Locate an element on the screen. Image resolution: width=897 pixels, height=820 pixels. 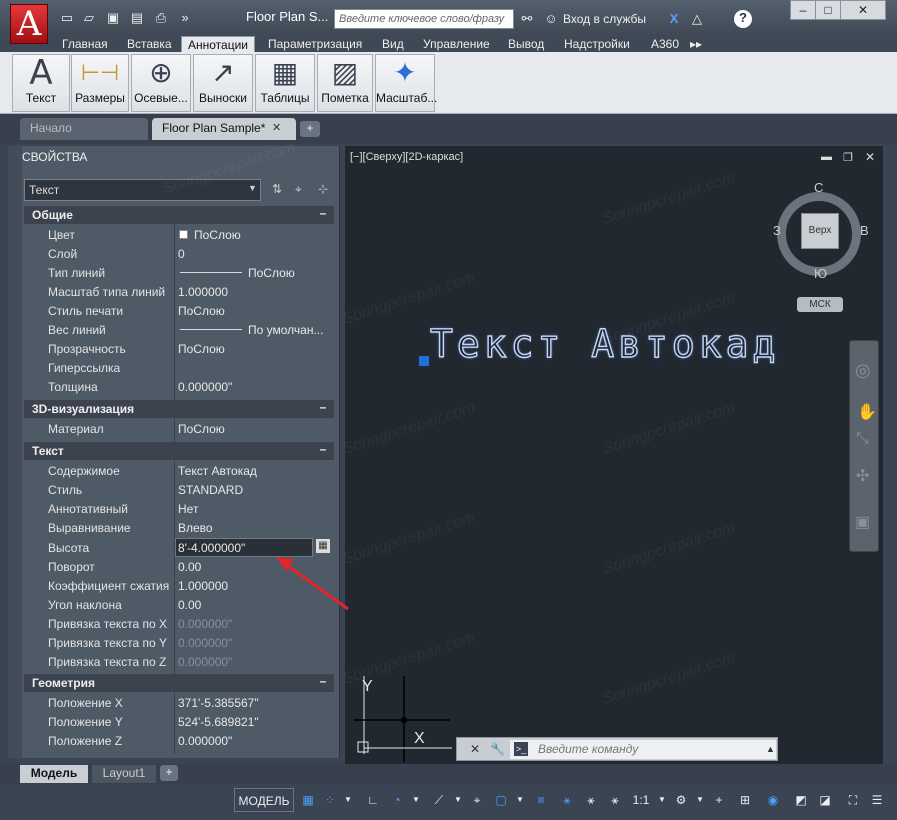
isolate-objects-icon: ◉ is located at coordinates (773, 800).